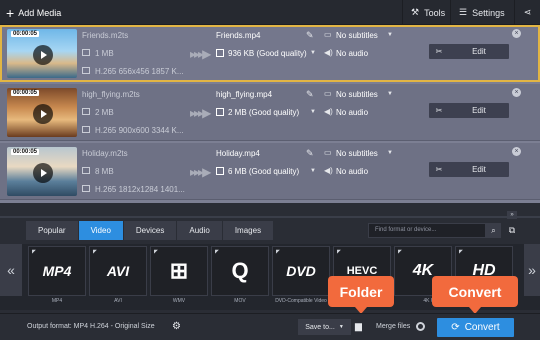 The height and width of the screenshot is (340, 540). I want to click on output-file-name: high_flying.mp4, so click(244, 94).